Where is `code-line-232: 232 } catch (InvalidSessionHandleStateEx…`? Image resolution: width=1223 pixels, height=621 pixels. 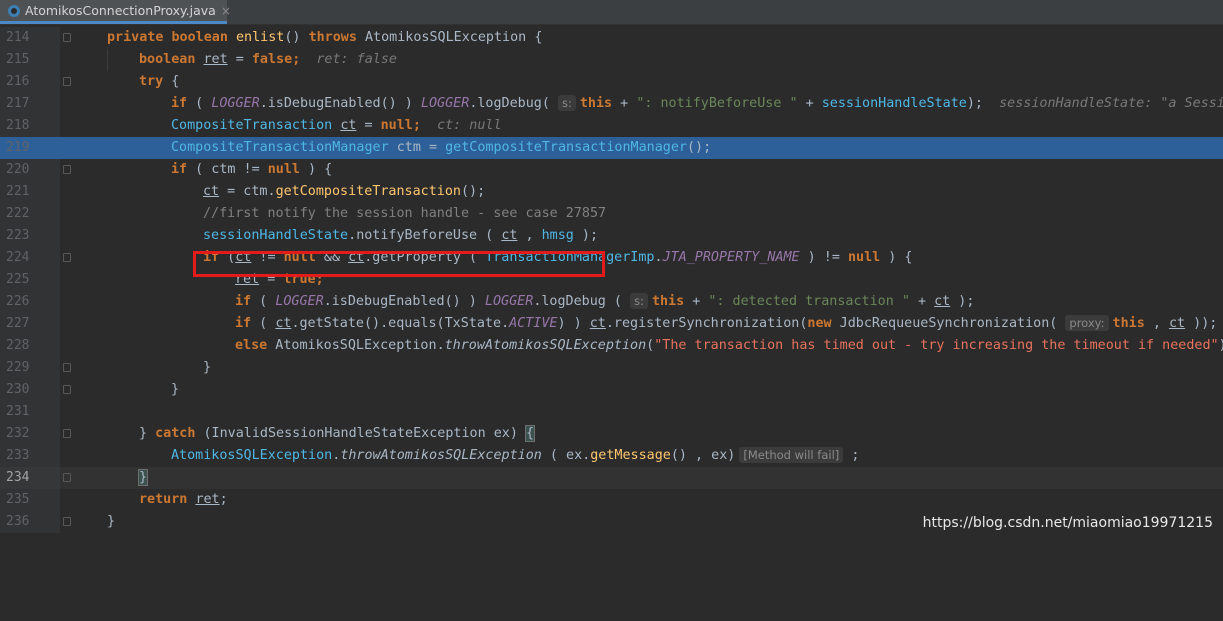
code-line-232: 232 } catch (InvalidSessionHandleStateEx… is located at coordinates (611, 434).